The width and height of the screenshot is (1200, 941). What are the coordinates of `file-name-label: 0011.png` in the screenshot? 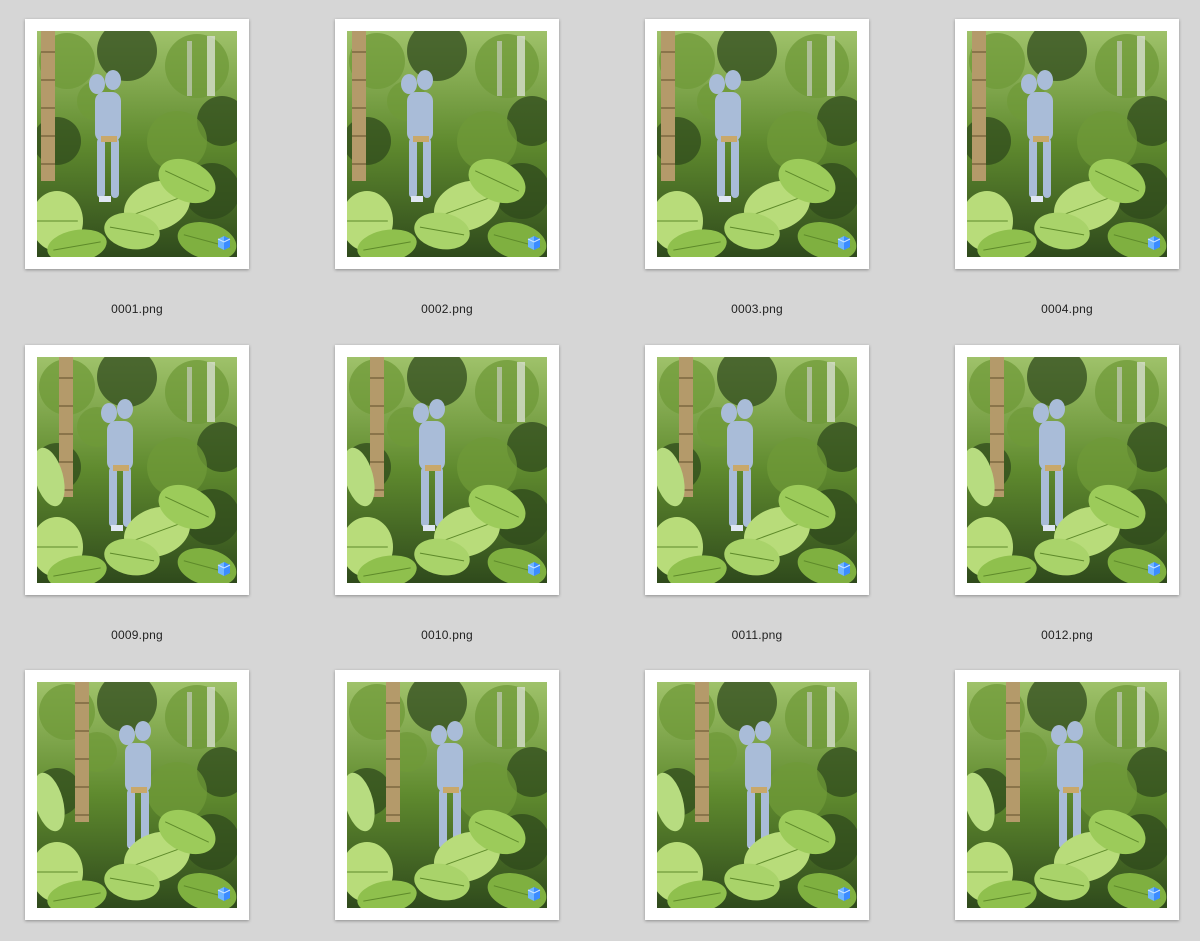 It's located at (757, 635).